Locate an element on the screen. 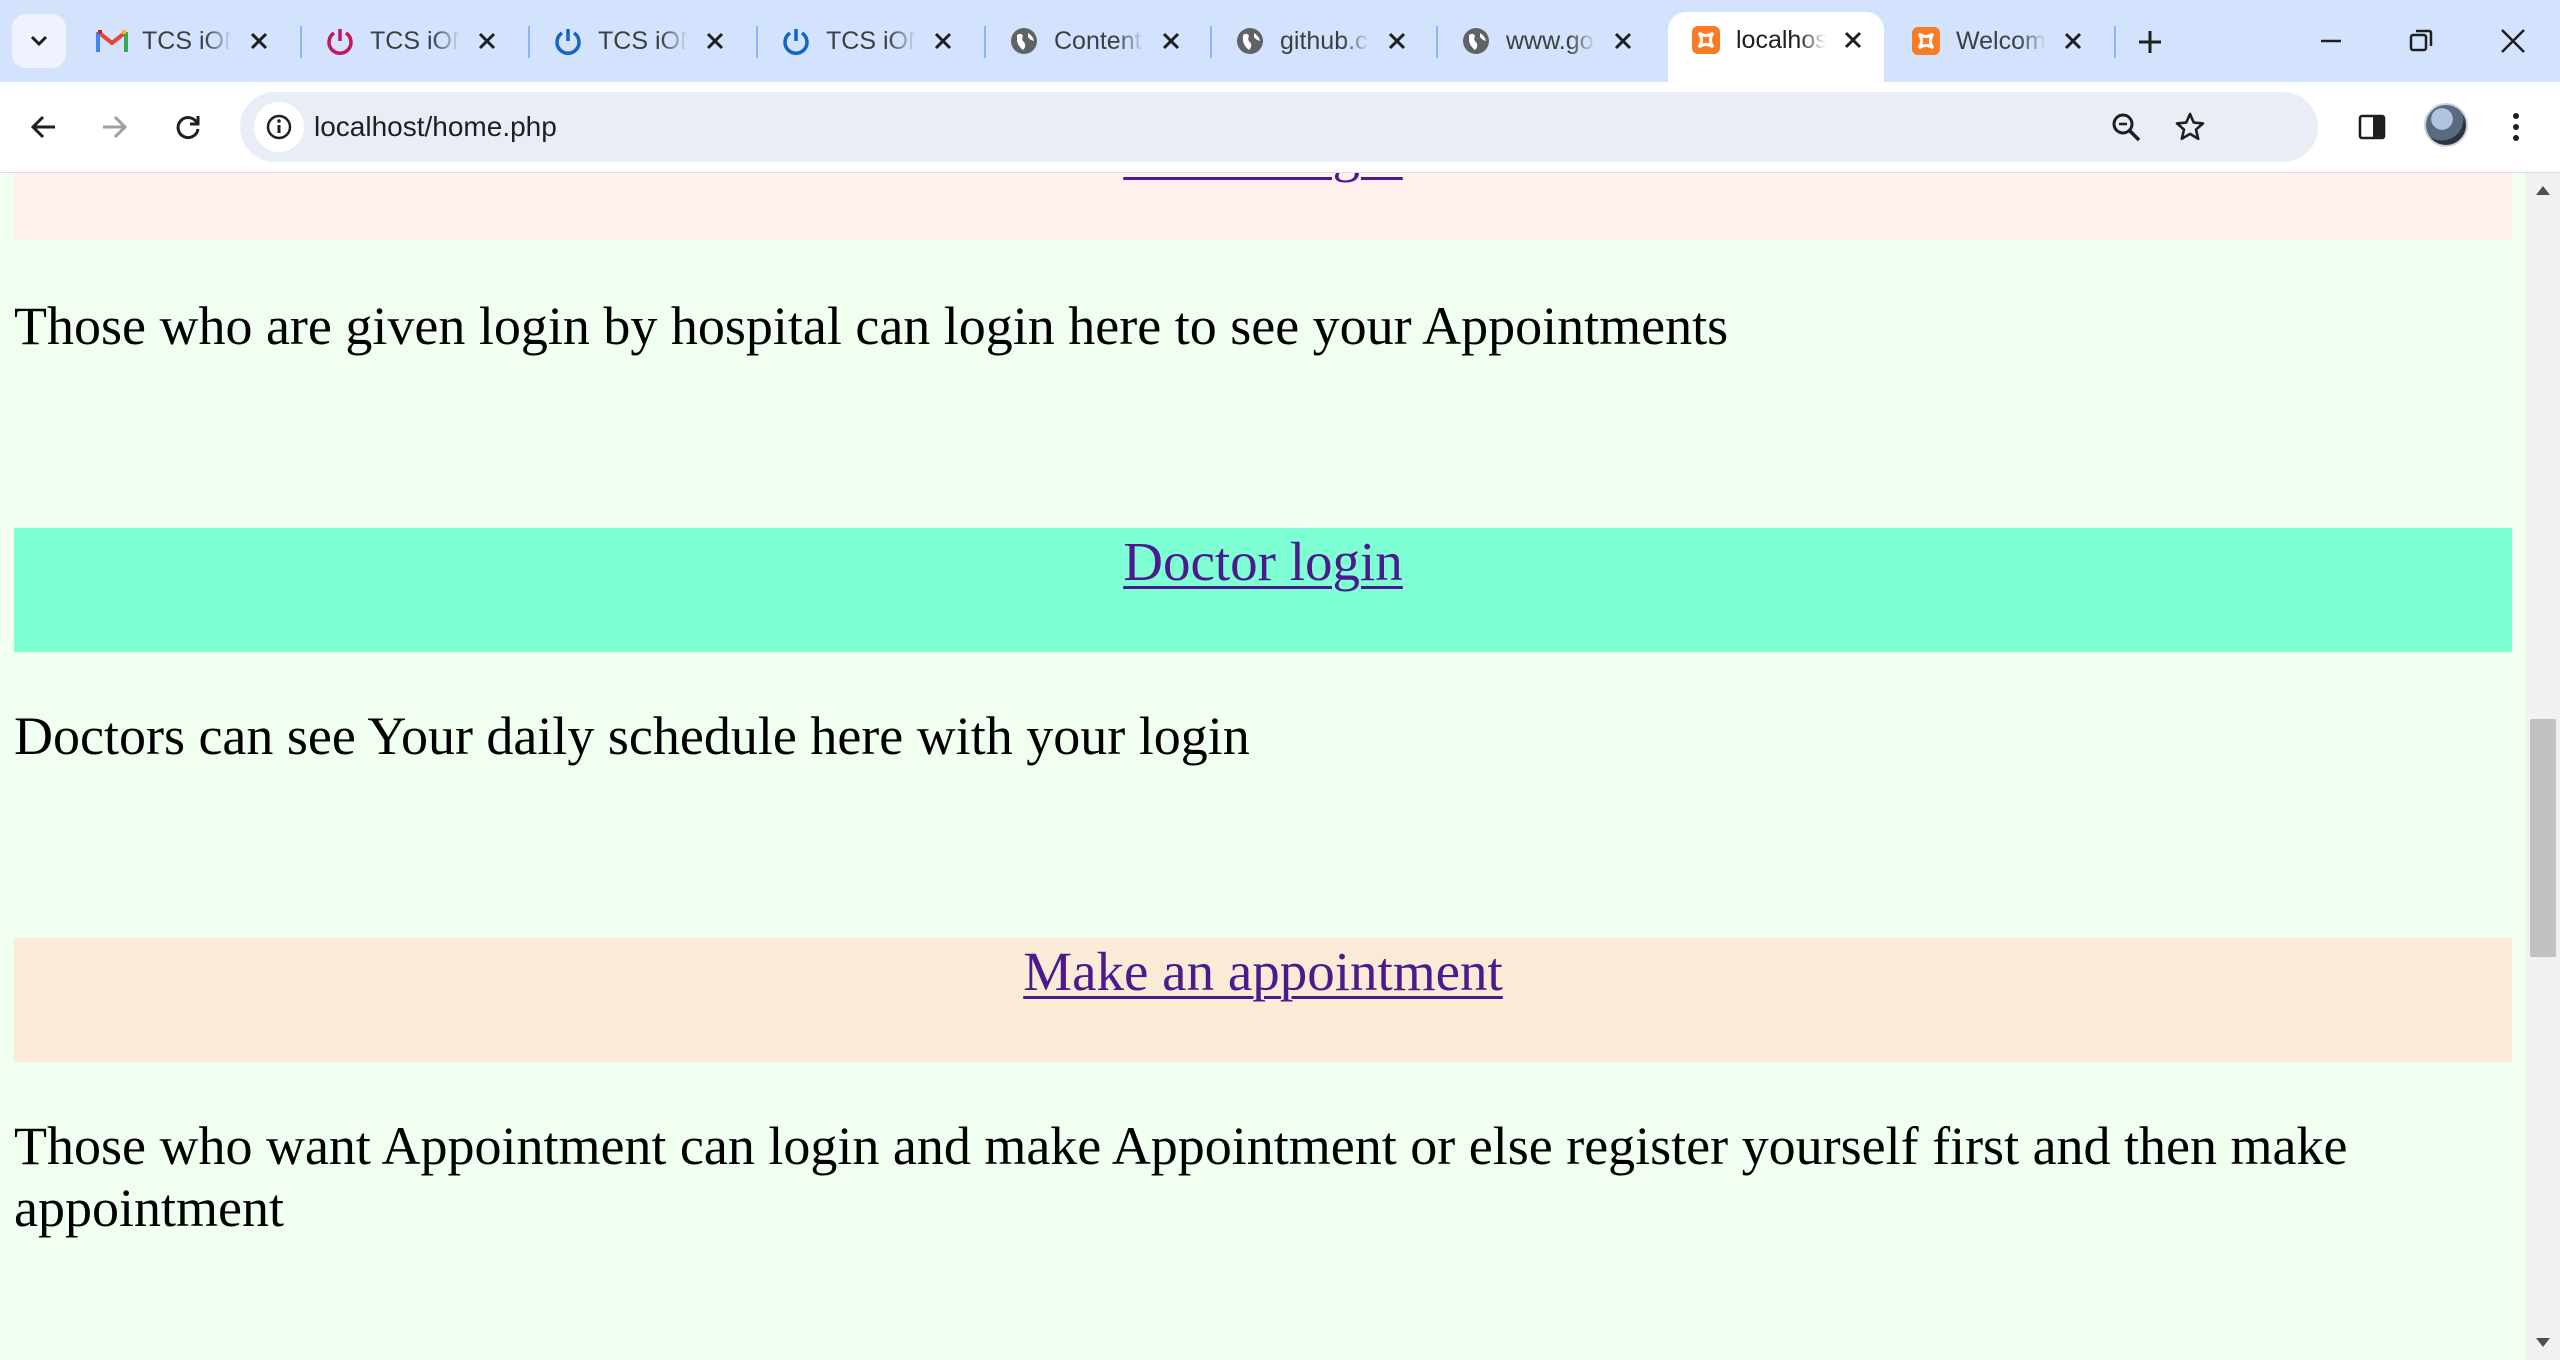 Image resolution: width=2560 pixels, height=1360 pixels. appointment-band: Make an appointment is located at coordinates (1263, 1000).